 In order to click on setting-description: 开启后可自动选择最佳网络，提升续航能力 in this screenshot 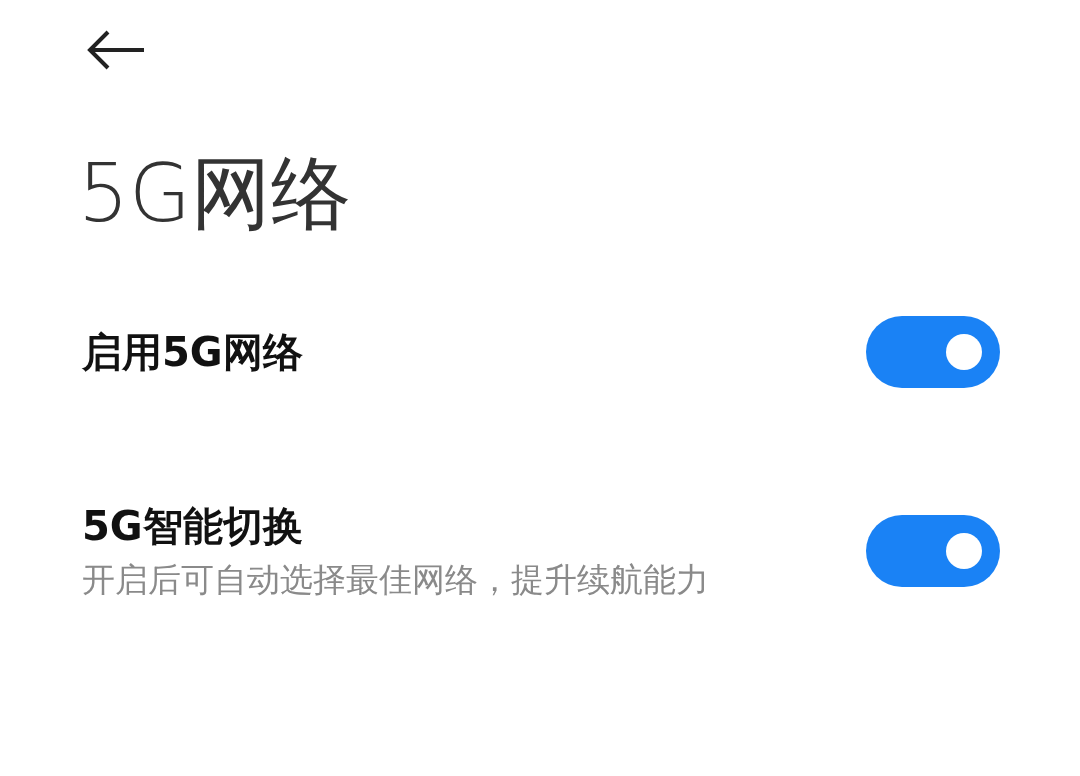, I will do `click(395, 580)`.